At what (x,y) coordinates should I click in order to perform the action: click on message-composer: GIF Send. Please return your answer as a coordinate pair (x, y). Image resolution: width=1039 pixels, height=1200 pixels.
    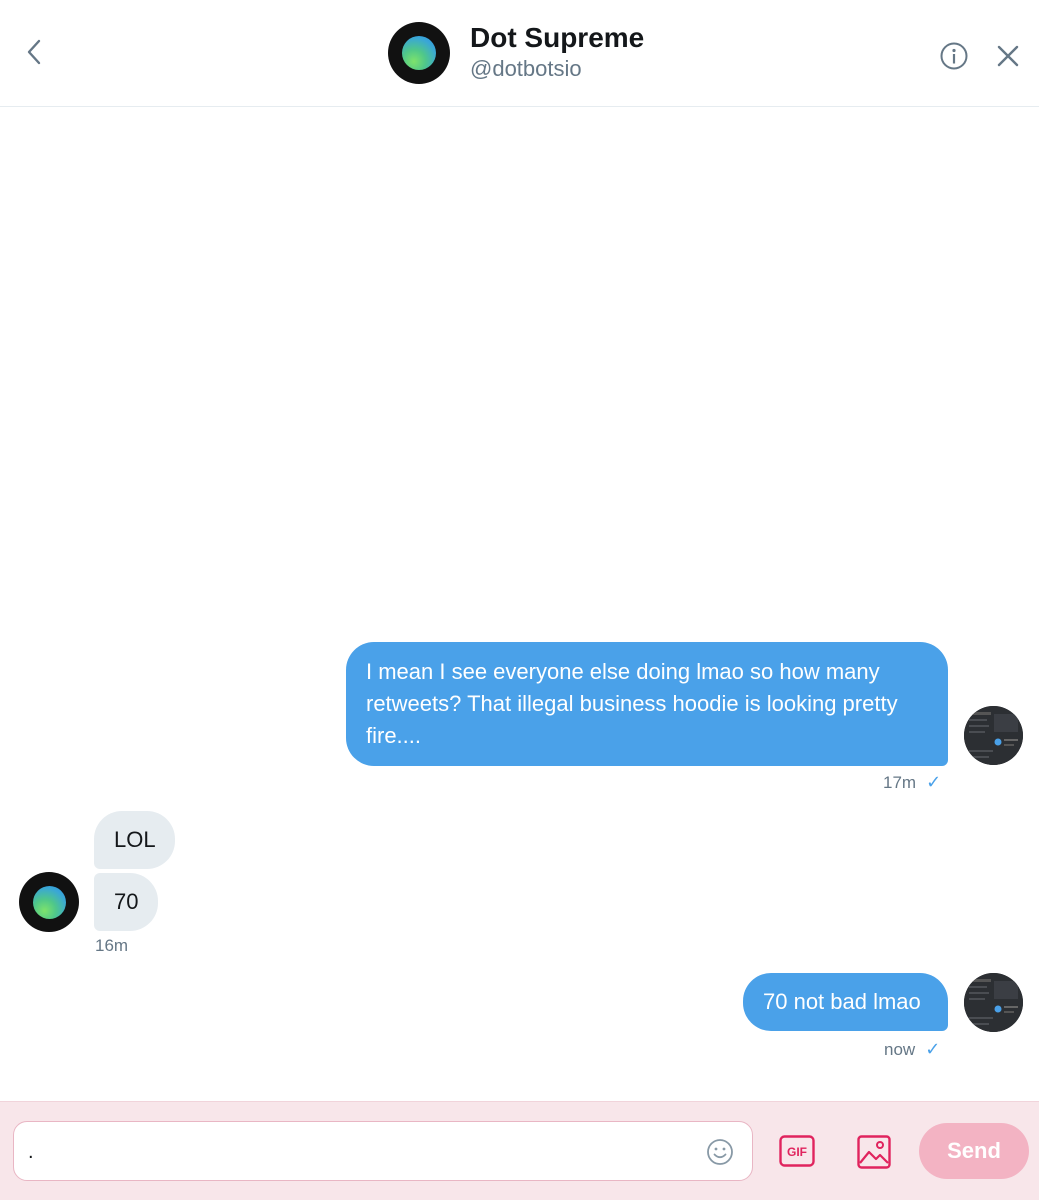
    Looking at the image, I should click on (519, 1150).